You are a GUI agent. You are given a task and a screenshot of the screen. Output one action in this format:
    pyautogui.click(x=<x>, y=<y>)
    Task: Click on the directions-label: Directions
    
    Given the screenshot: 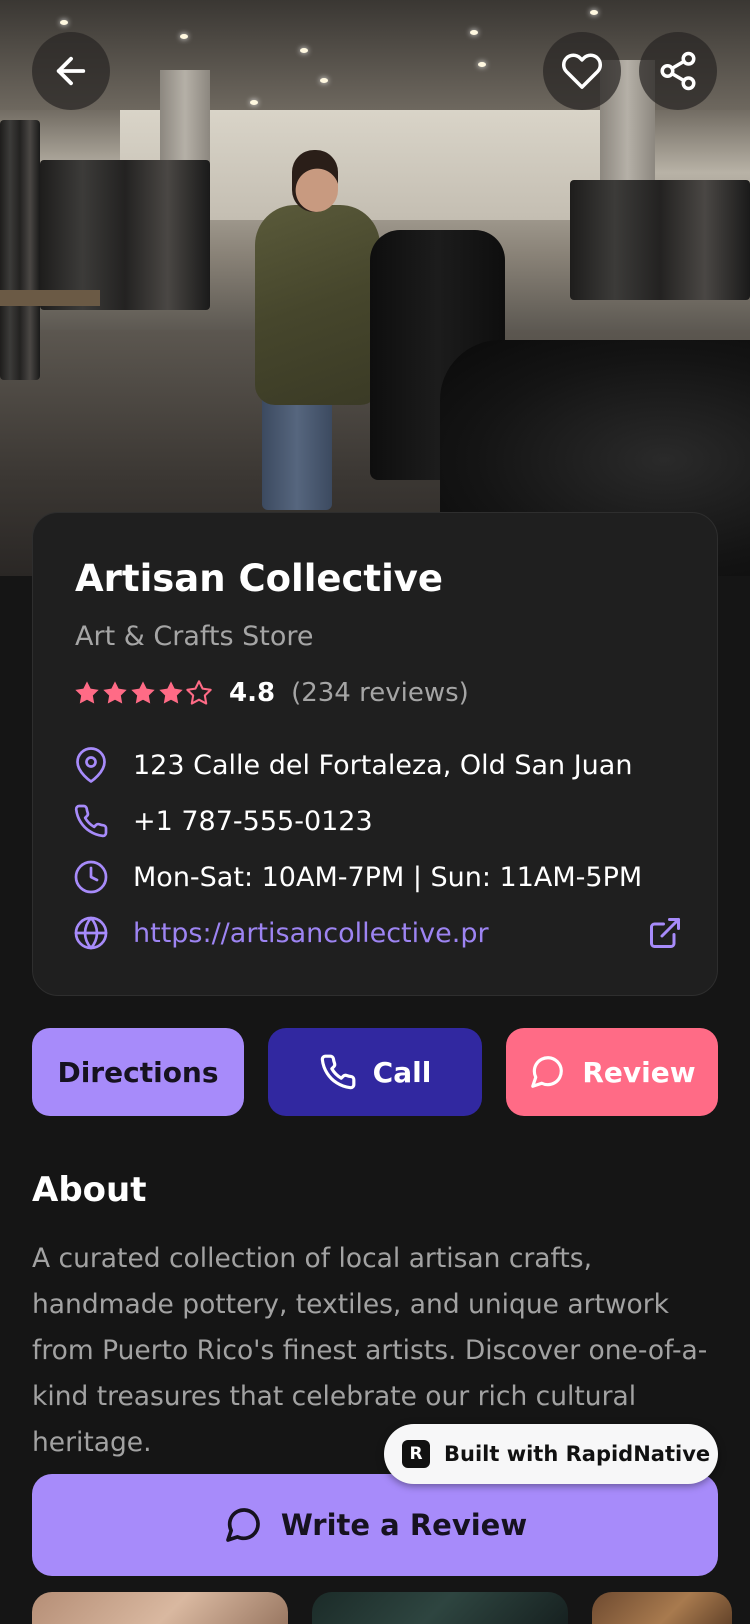 What is the action you would take?
    pyautogui.click(x=138, y=1072)
    